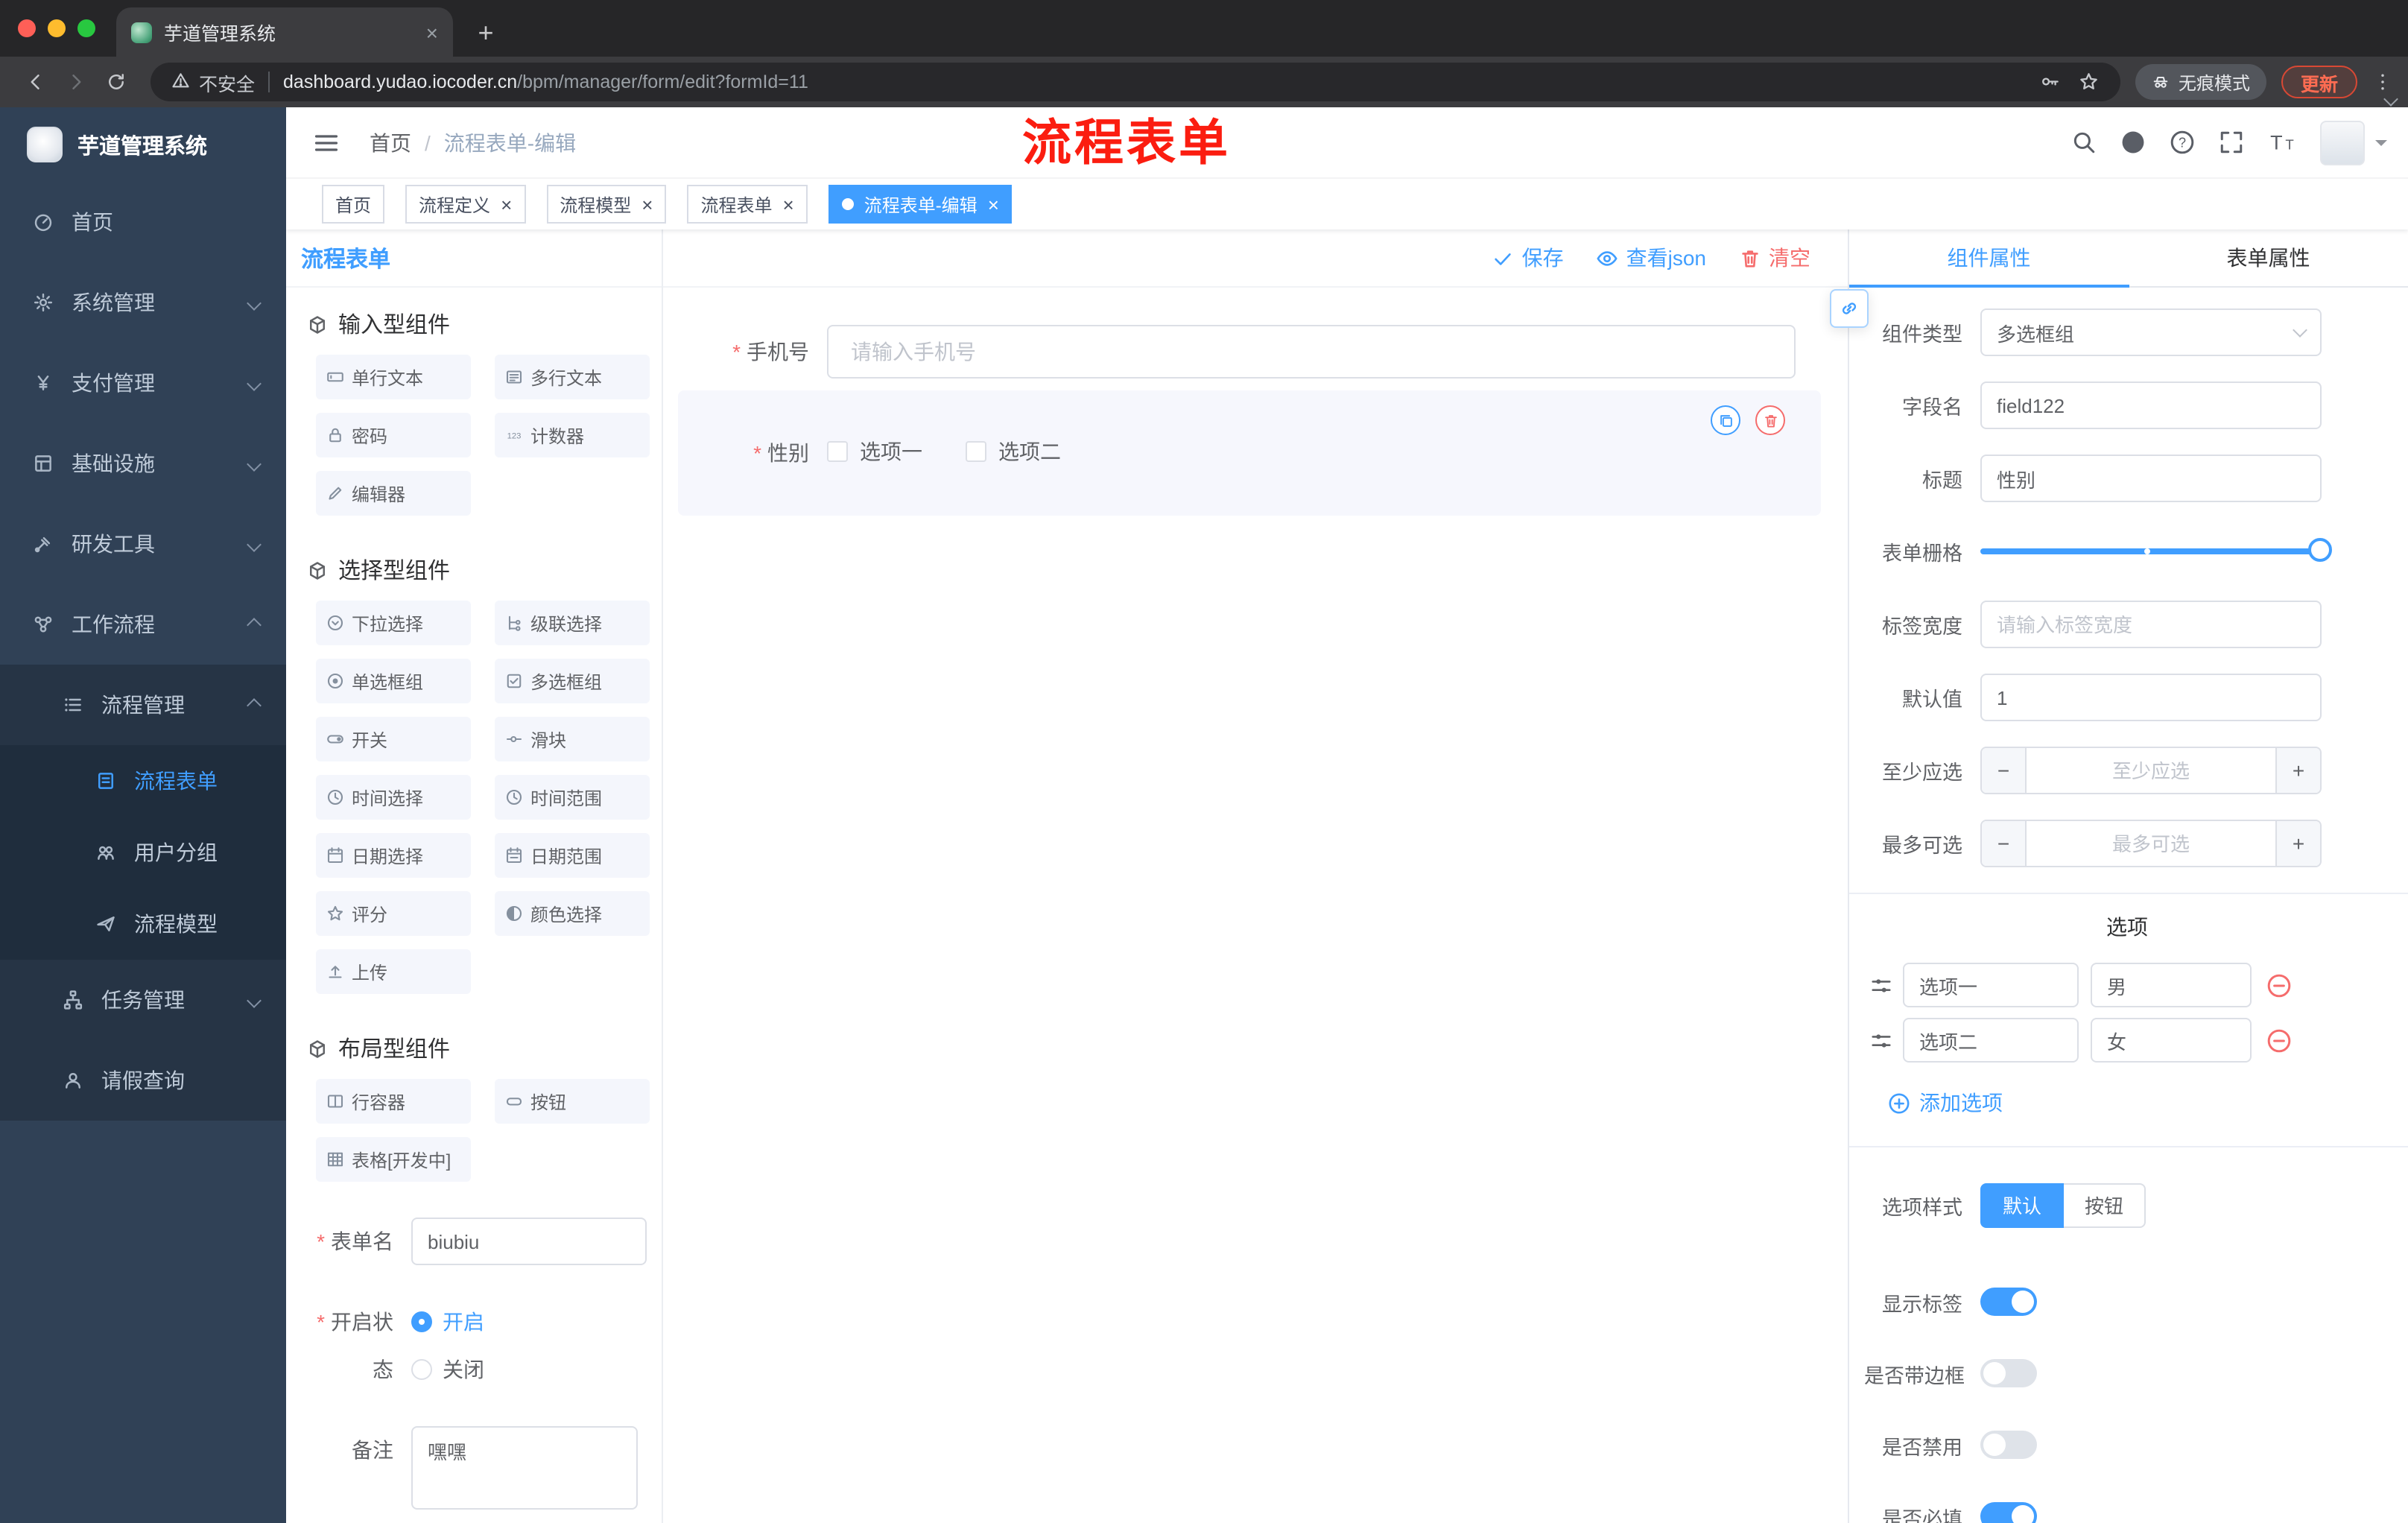 Image resolution: width=2408 pixels, height=1523 pixels. What do you see at coordinates (1774, 258) in the screenshot?
I see `clear-button: 清空` at bounding box center [1774, 258].